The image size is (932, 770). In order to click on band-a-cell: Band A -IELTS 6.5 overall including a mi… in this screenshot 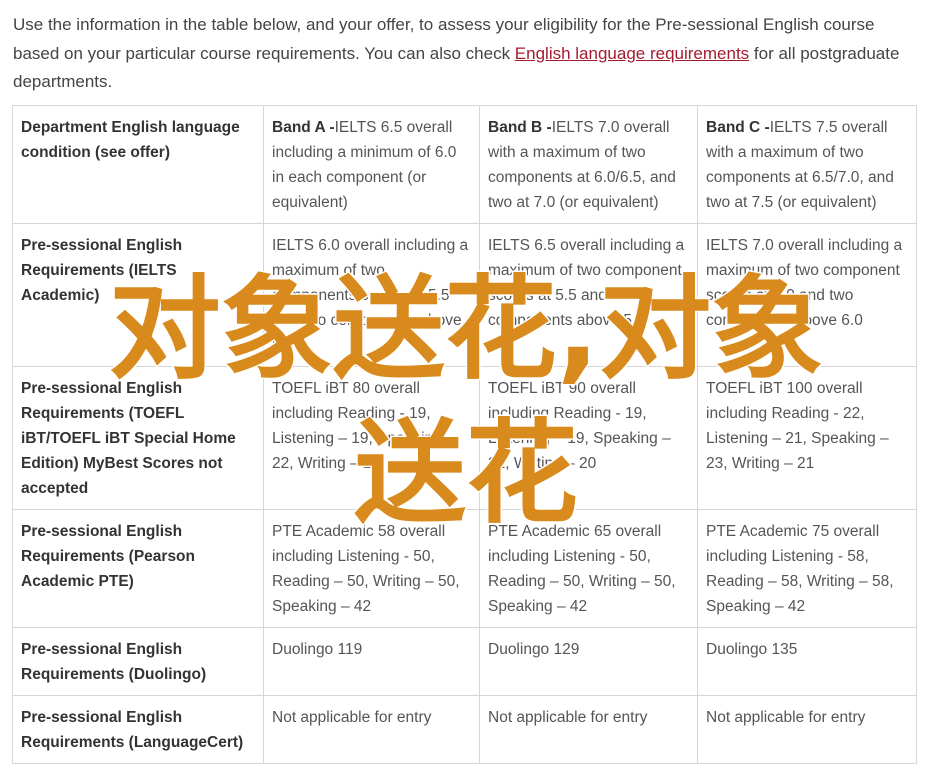, I will do `click(371, 164)`.